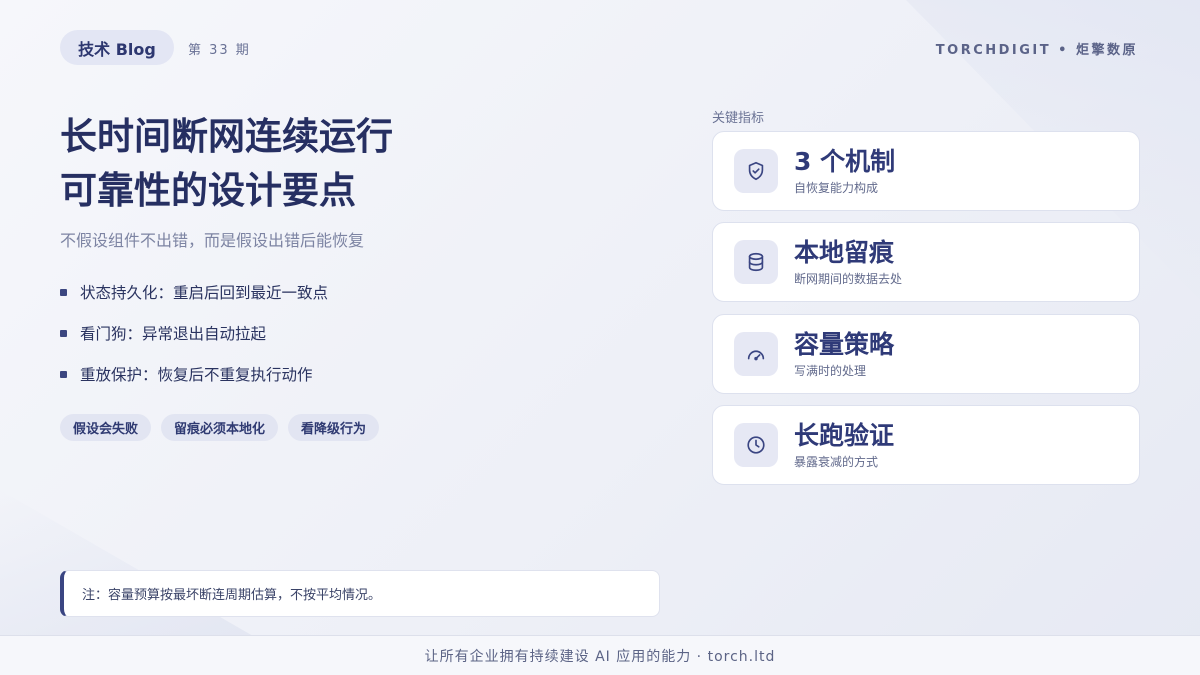 This screenshot has width=1200, height=675. What do you see at coordinates (926, 262) in the screenshot?
I see `metric-card: 本地留痕 断网期间的数据去处` at bounding box center [926, 262].